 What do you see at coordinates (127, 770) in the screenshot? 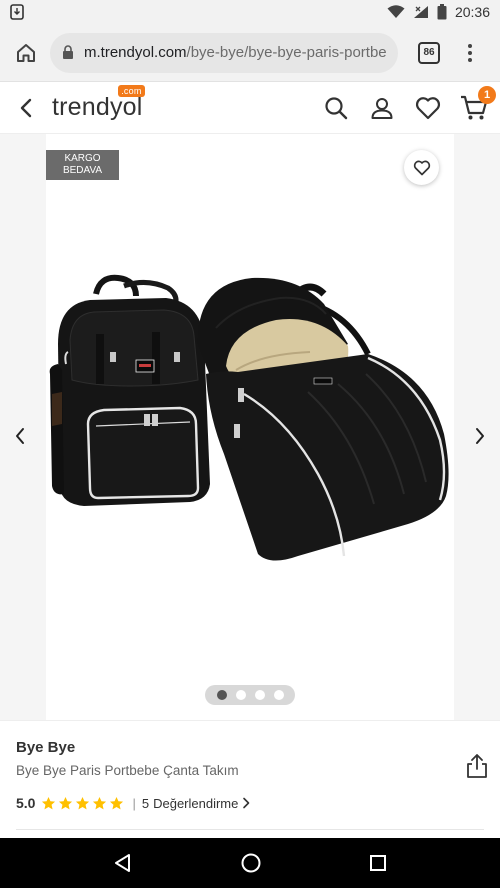
I see `product-name: Bye Bye Paris Portbebe Çanta Takım` at bounding box center [127, 770].